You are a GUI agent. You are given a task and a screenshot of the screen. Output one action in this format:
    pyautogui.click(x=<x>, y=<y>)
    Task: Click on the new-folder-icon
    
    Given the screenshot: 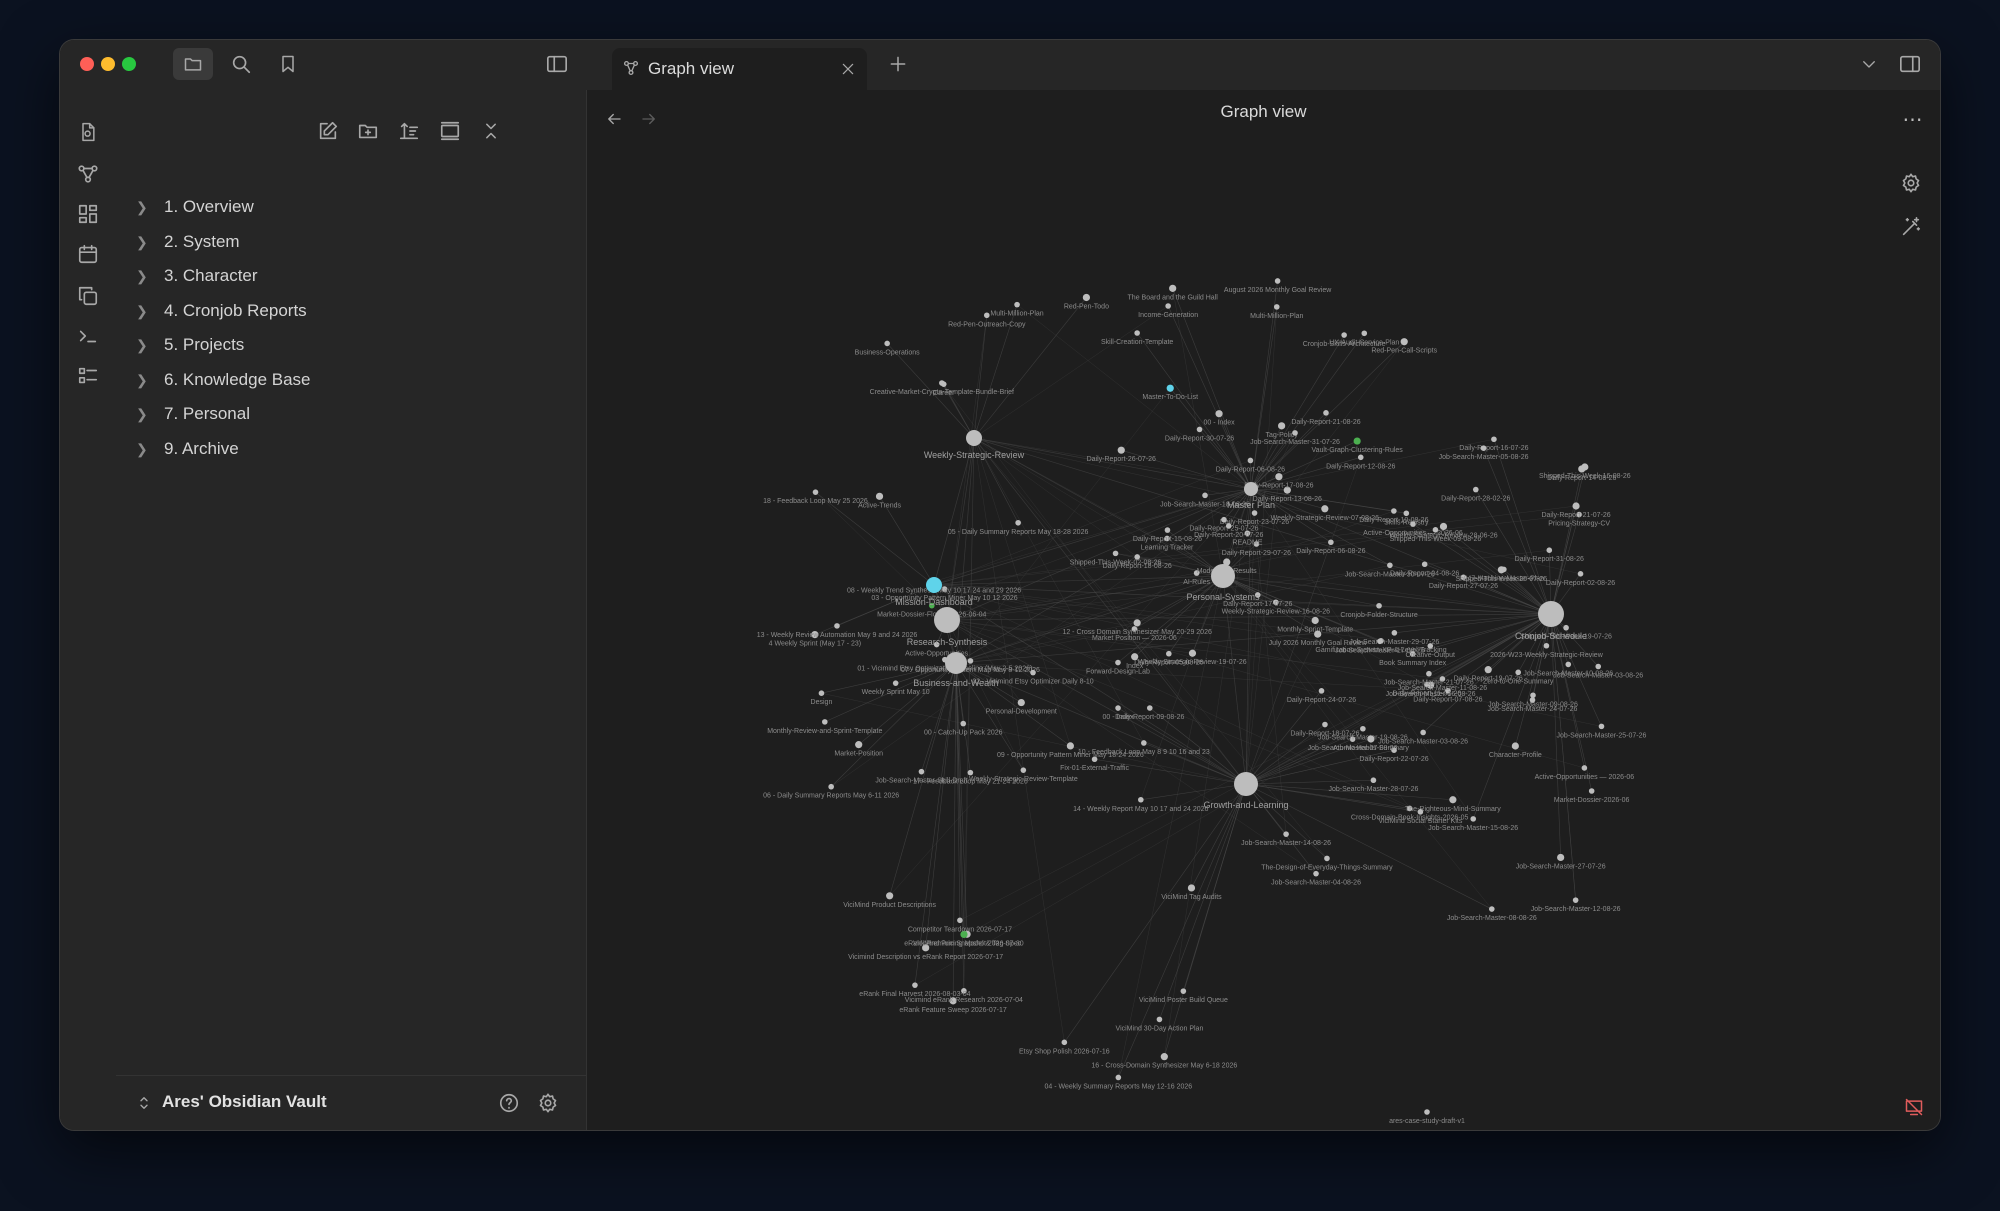 What is the action you would take?
    pyautogui.click(x=368, y=131)
    